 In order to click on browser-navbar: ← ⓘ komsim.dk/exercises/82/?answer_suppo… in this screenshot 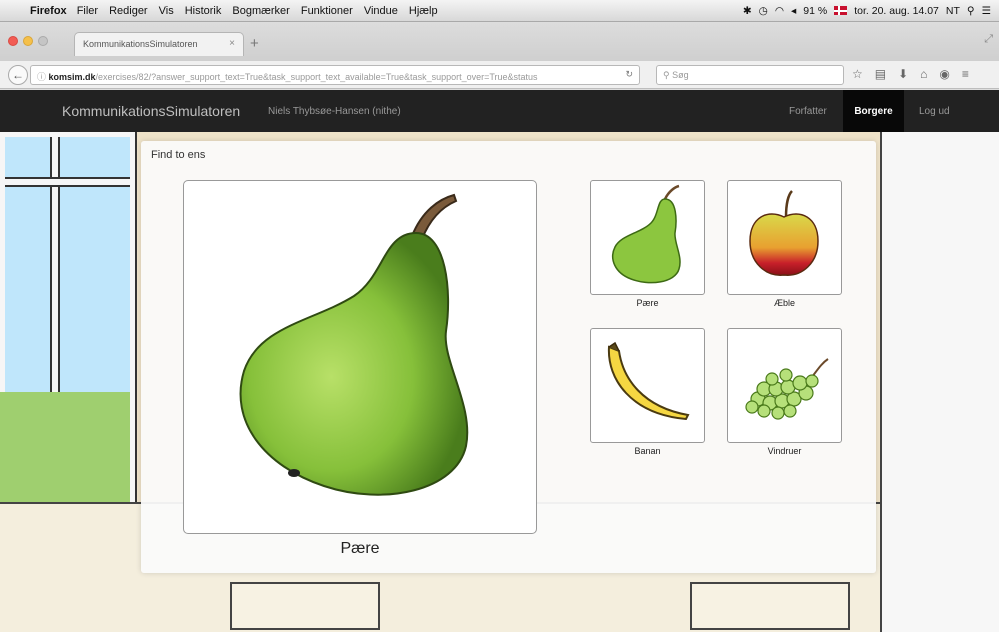, I will do `click(499, 75)`.